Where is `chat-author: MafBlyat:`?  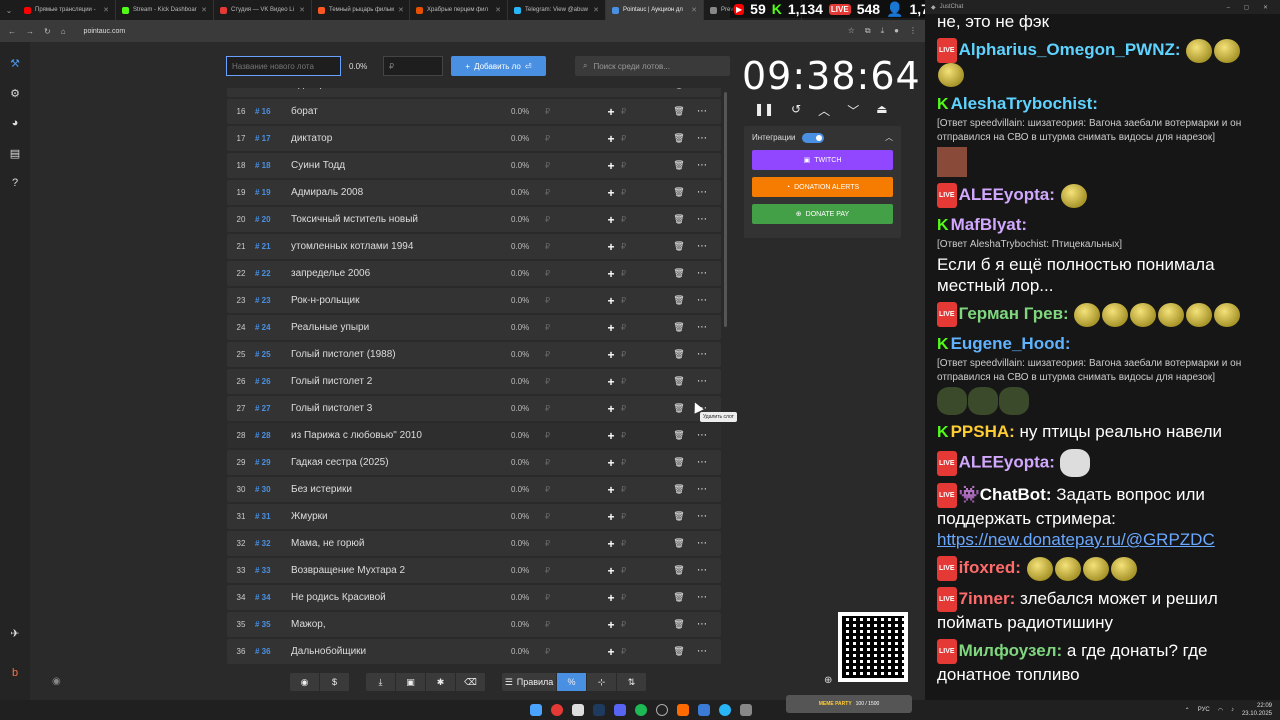 chat-author: MafBlyat: is located at coordinates (989, 224).